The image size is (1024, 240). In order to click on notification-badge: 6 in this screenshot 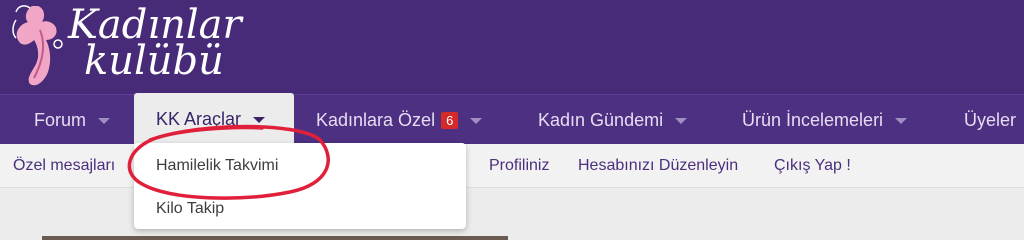, I will do `click(450, 120)`.